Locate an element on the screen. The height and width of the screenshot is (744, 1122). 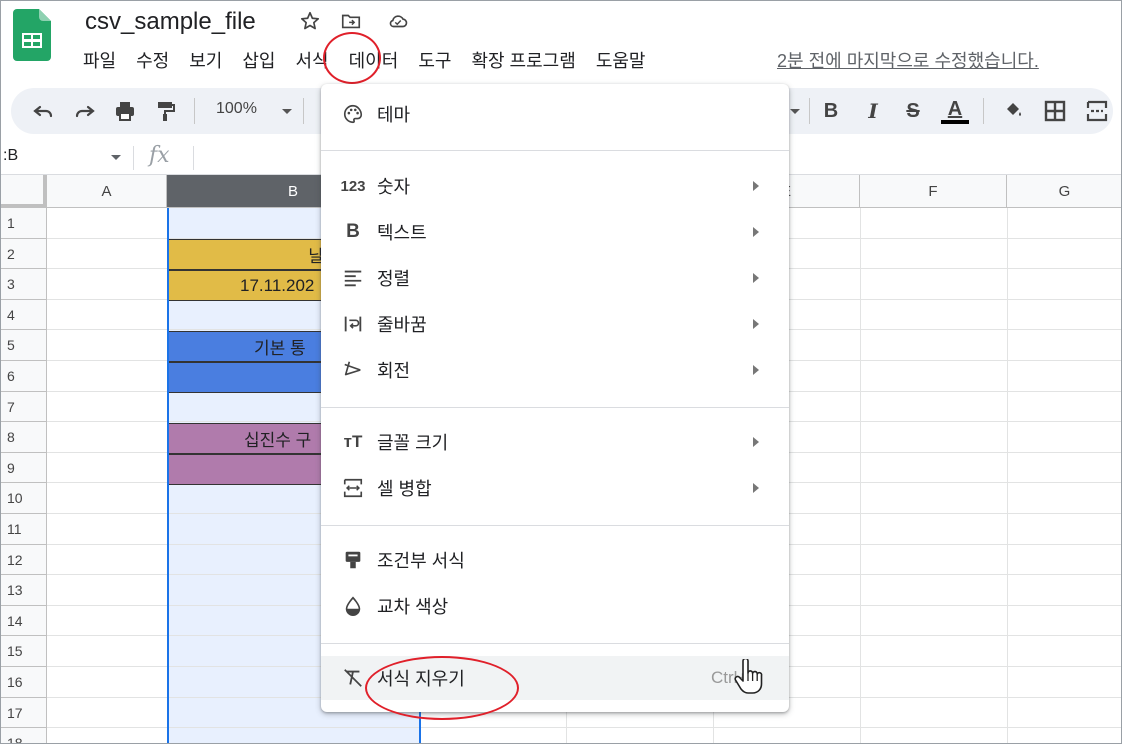
format-menu-text-label: 텍스트 is located at coordinates (402, 233).